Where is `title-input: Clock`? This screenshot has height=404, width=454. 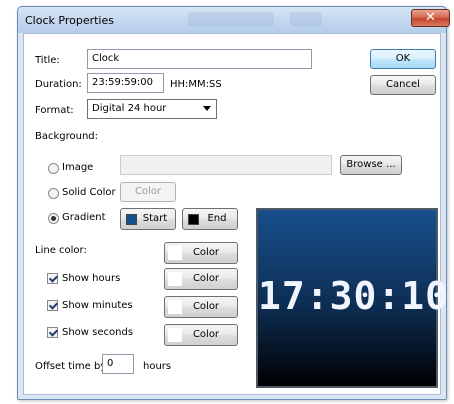 title-input: Clock is located at coordinates (199, 59).